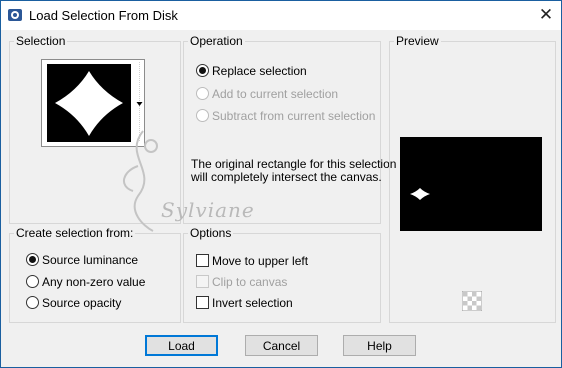 Image resolution: width=562 pixels, height=368 pixels. Describe the element at coordinates (32, 302) in the screenshot. I see `source-opacity-radio` at that location.